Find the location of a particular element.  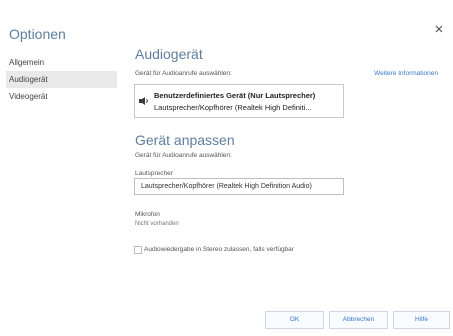

audio-select-label: Gerät für Audioanrufe auswählen: is located at coordinates (183, 73).